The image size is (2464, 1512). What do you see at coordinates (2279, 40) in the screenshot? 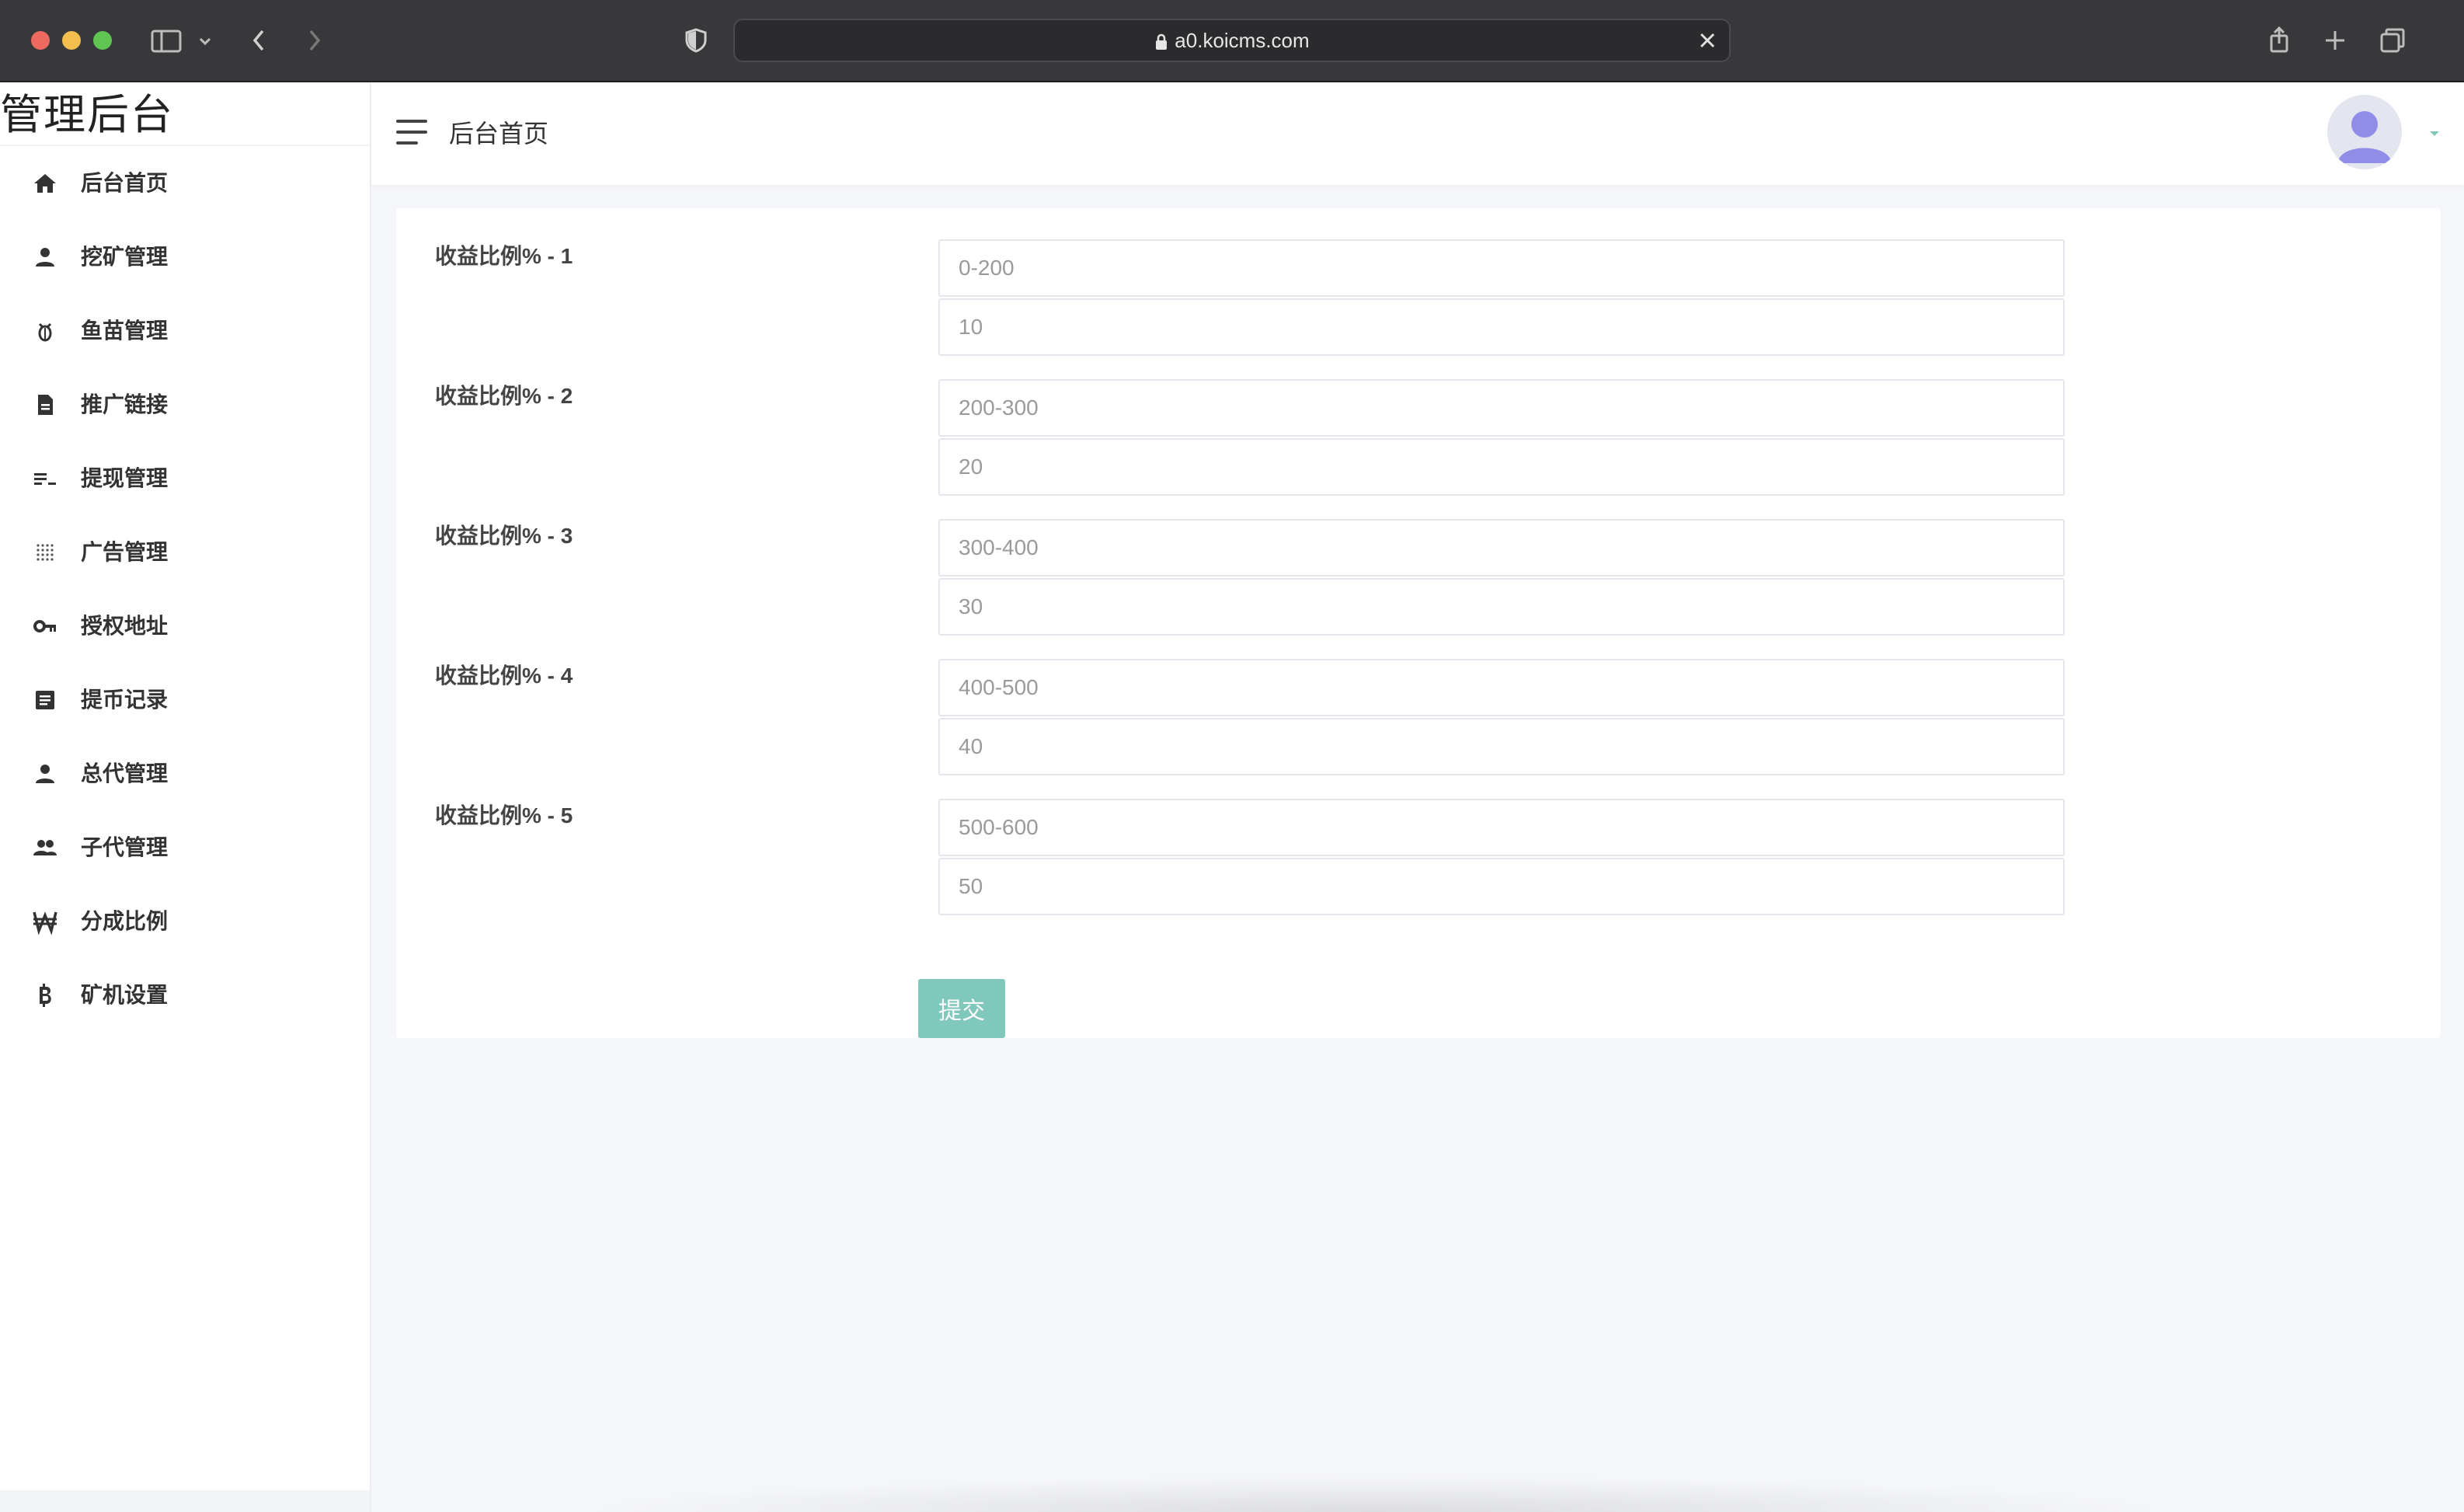
I see `share-icon` at bounding box center [2279, 40].